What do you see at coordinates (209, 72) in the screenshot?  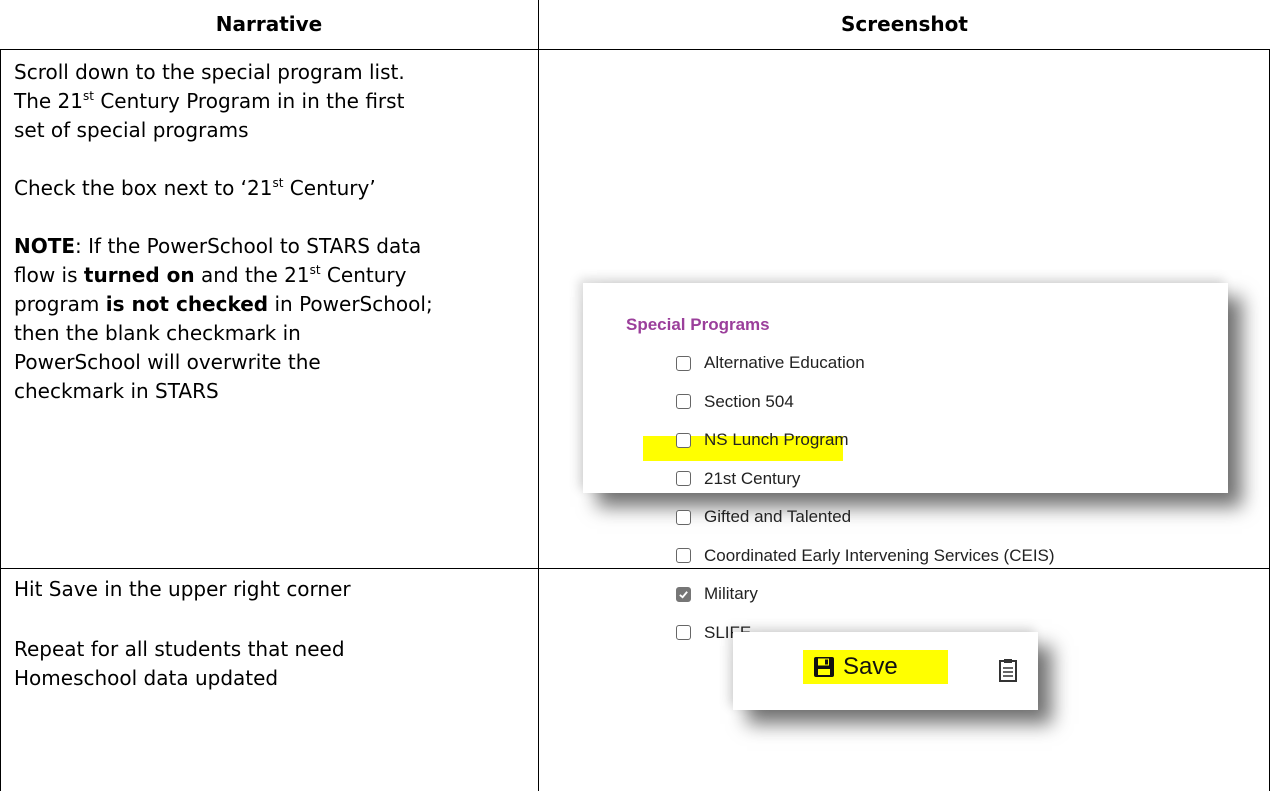 I see `narrative-line: Scroll down to the special program list.` at bounding box center [209, 72].